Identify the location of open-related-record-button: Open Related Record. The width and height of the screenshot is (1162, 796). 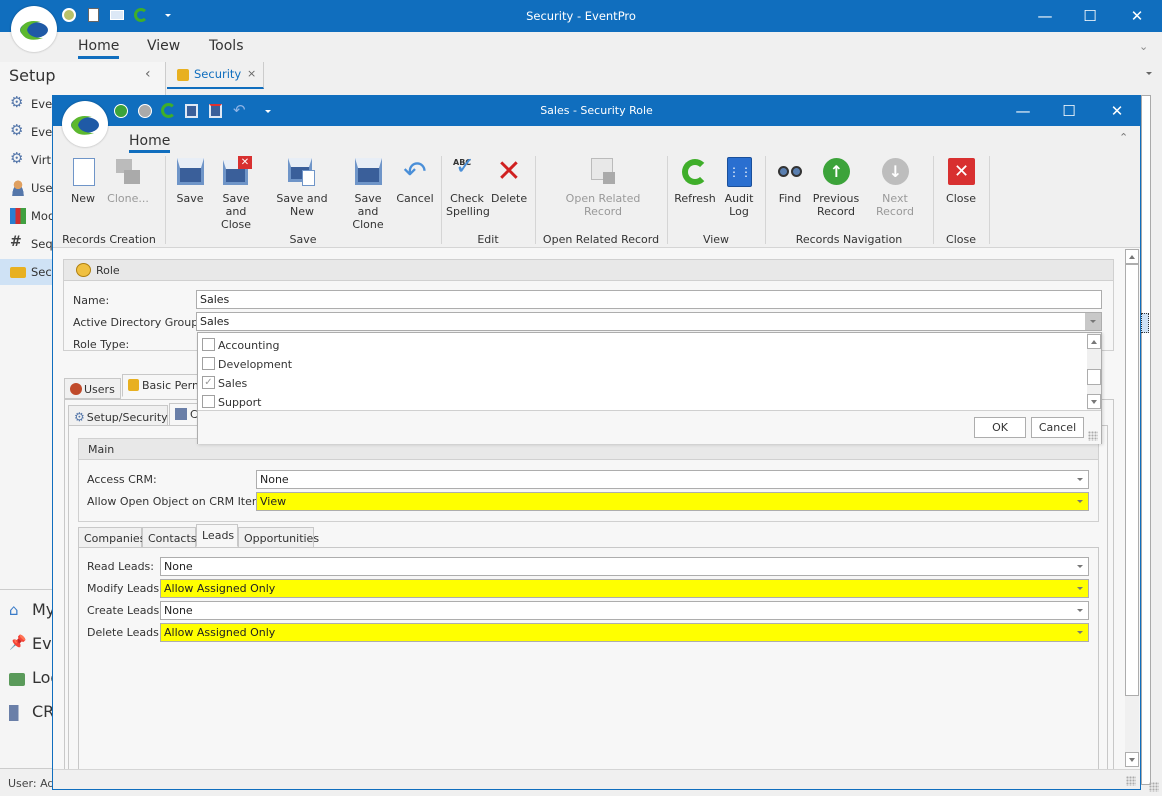
(603, 187).